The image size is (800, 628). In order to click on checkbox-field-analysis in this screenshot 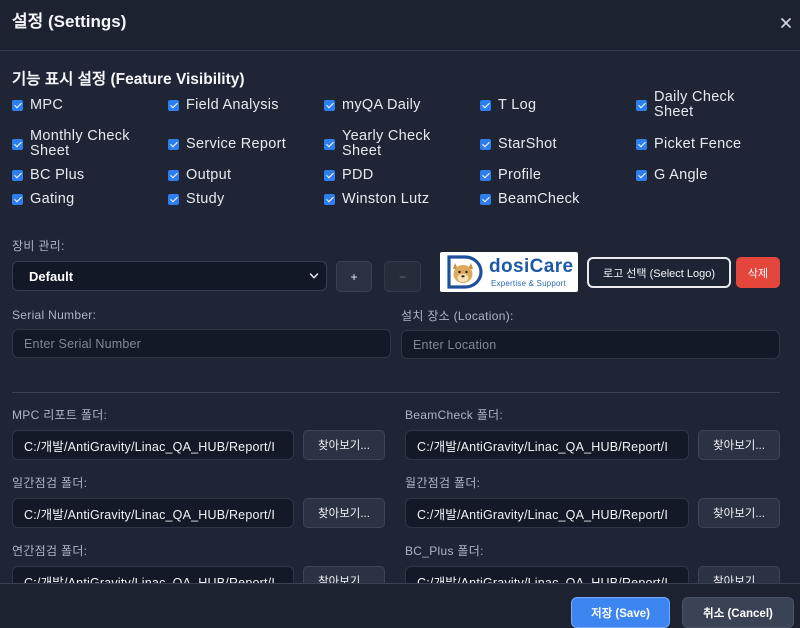, I will do `click(173, 105)`.